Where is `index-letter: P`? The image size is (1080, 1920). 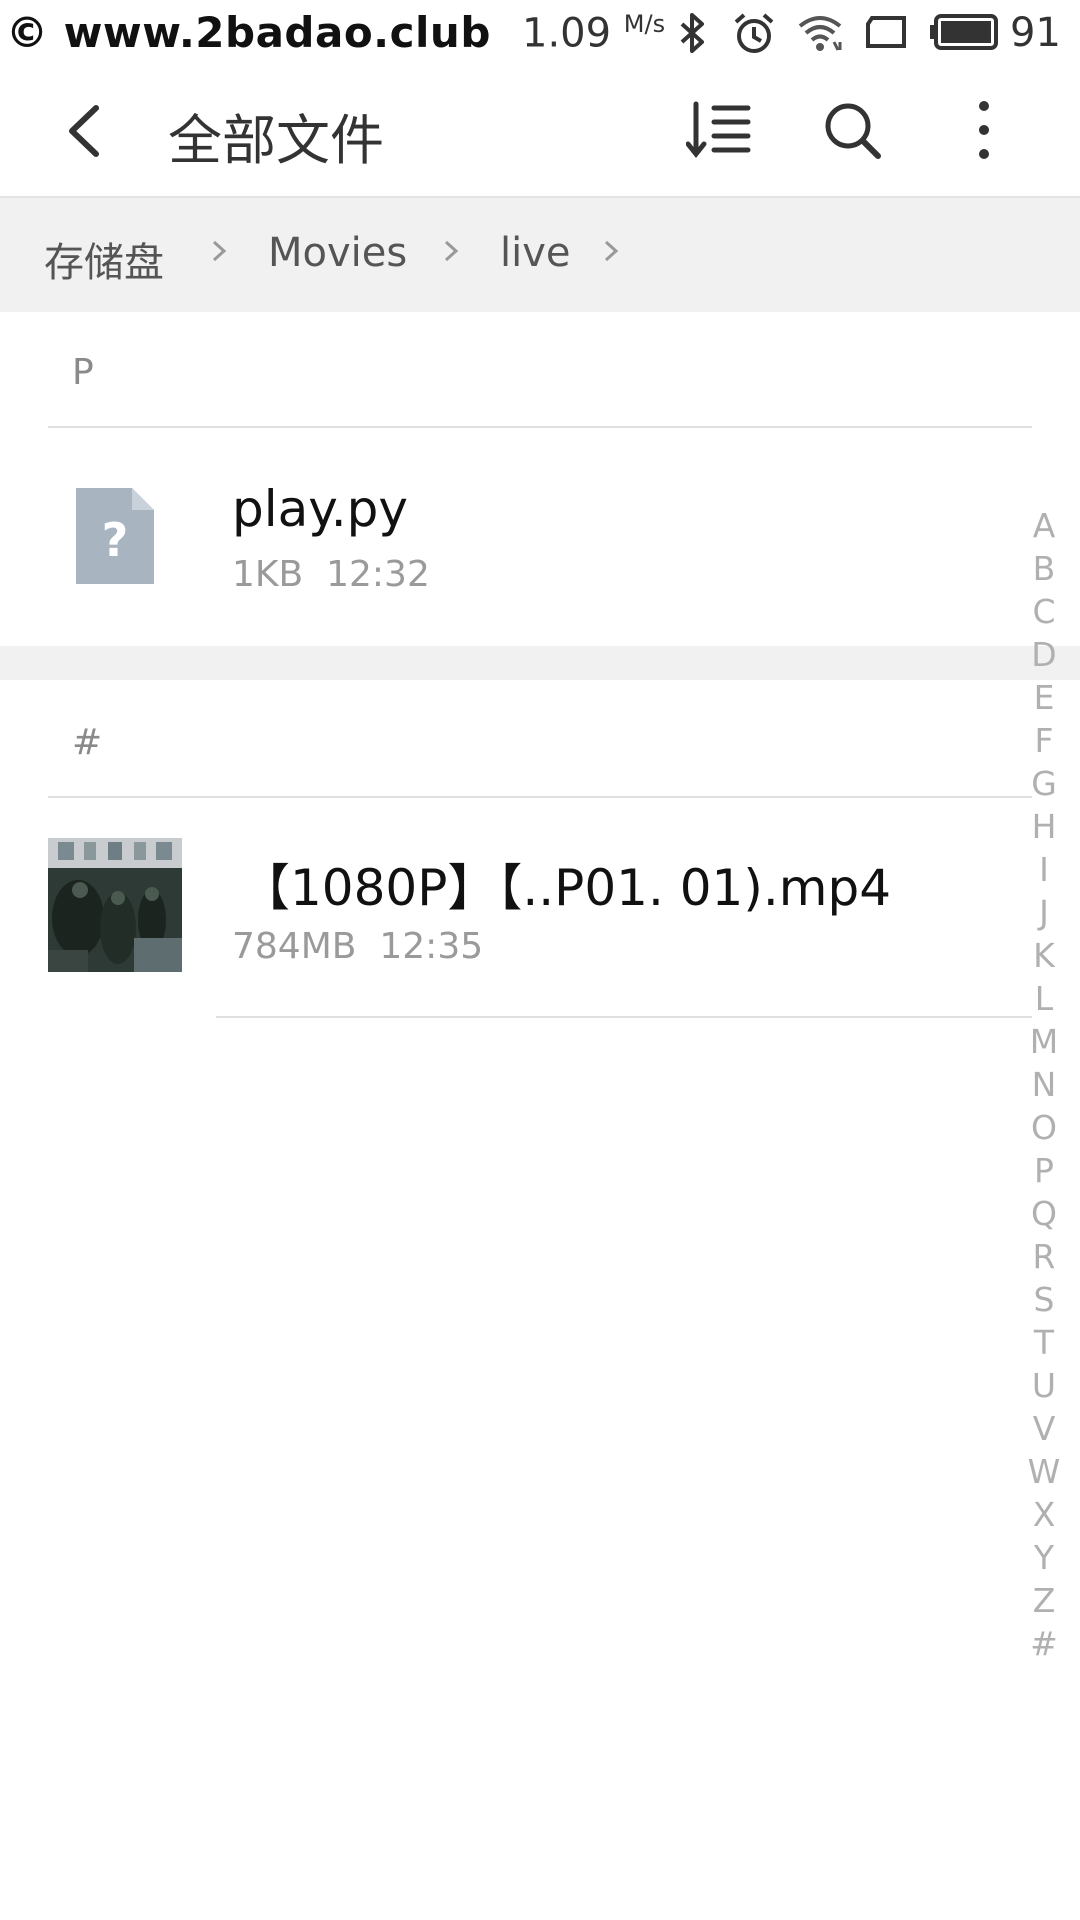
index-letter: P is located at coordinates (1044, 1170).